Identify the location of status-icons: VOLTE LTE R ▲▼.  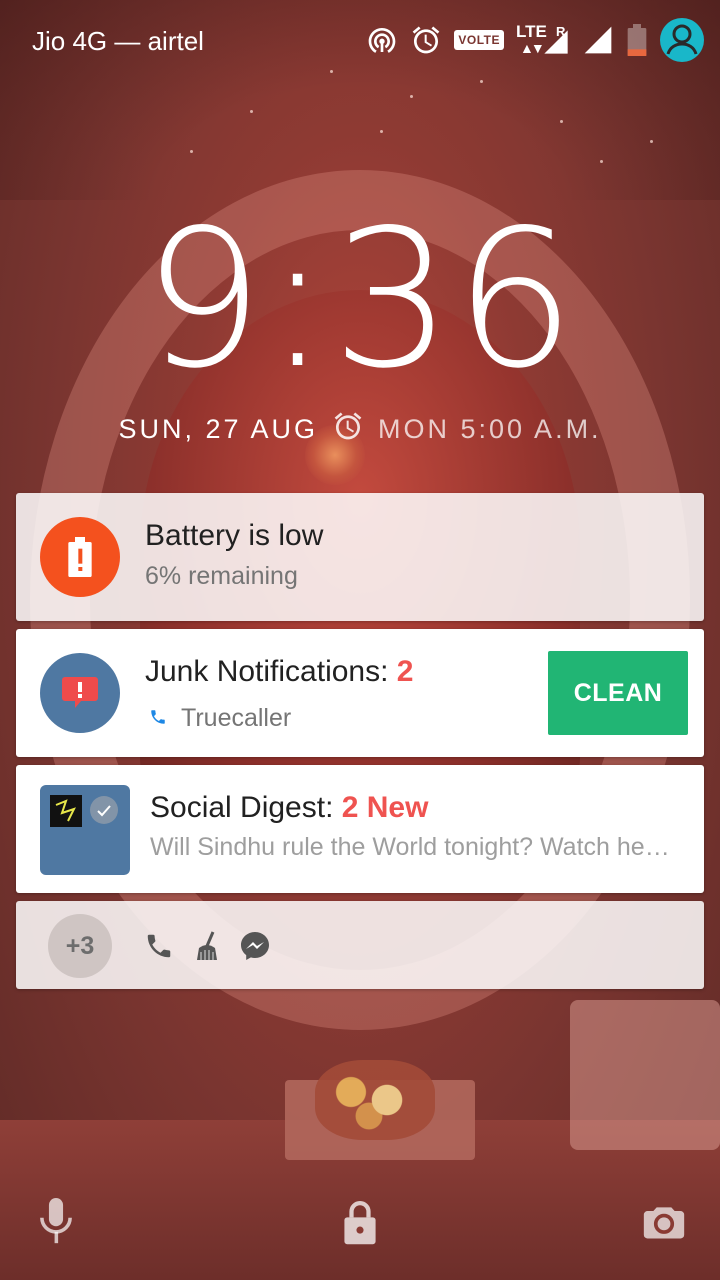
(535, 40).